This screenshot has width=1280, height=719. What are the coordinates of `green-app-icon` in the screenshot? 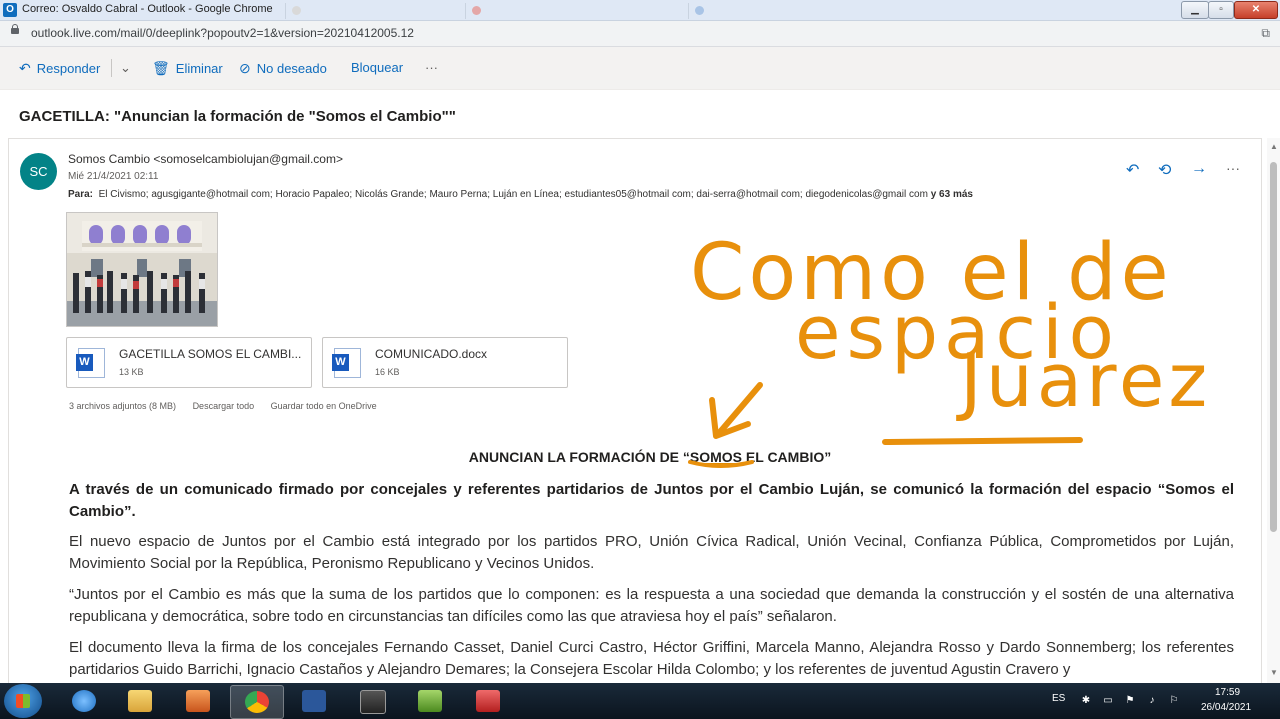 It's located at (430, 701).